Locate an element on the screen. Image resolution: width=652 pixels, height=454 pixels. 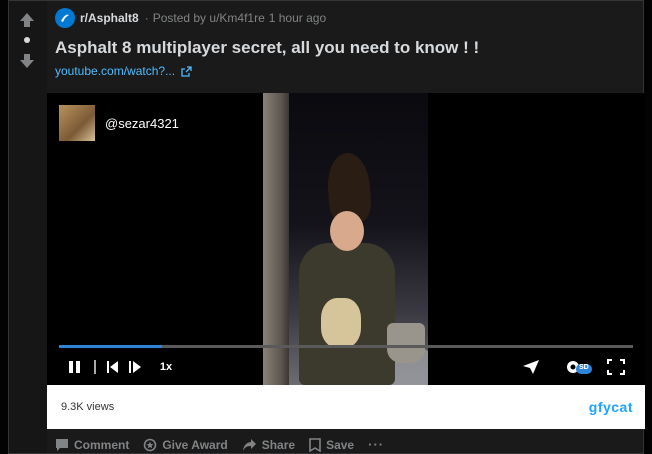
give-award-button: Give Award is located at coordinates (185, 444).